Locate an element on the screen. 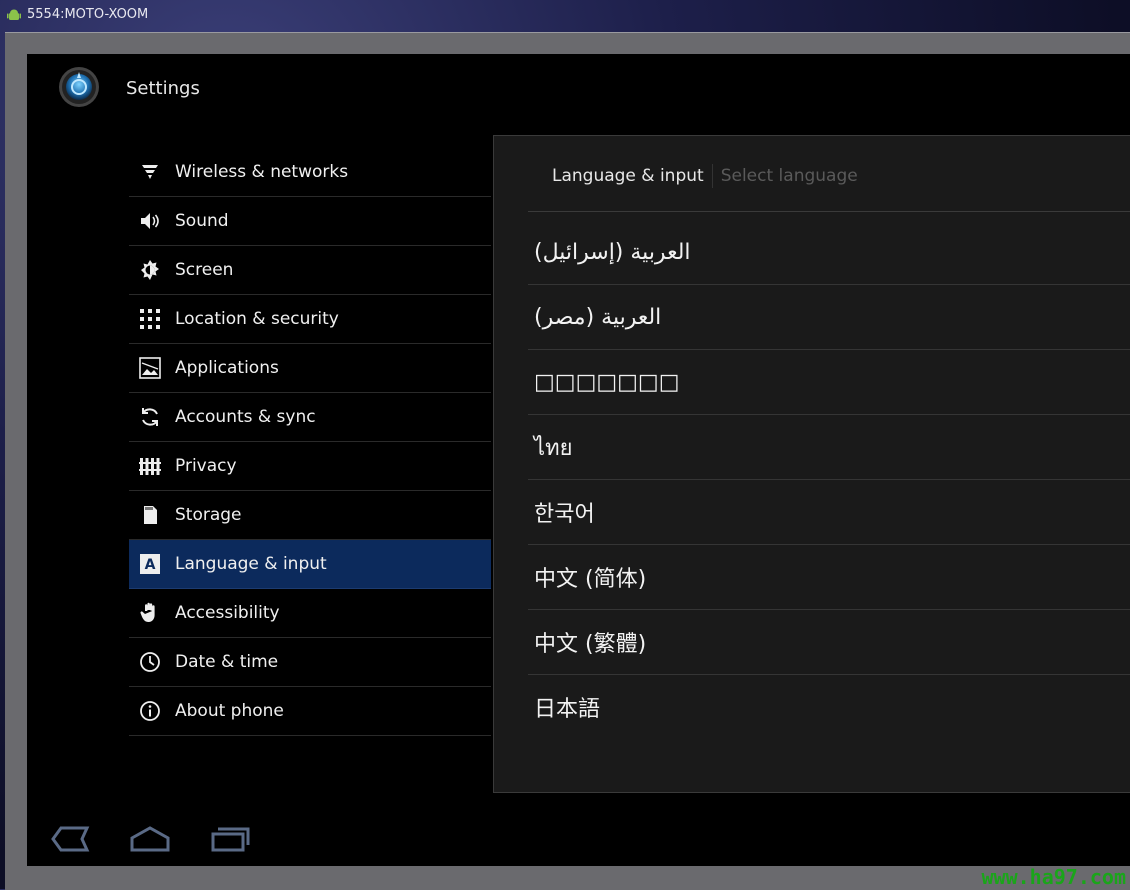 Image resolution: width=1130 pixels, height=890 pixels. breadcrumb: Language & input Select language is located at coordinates (705, 176).